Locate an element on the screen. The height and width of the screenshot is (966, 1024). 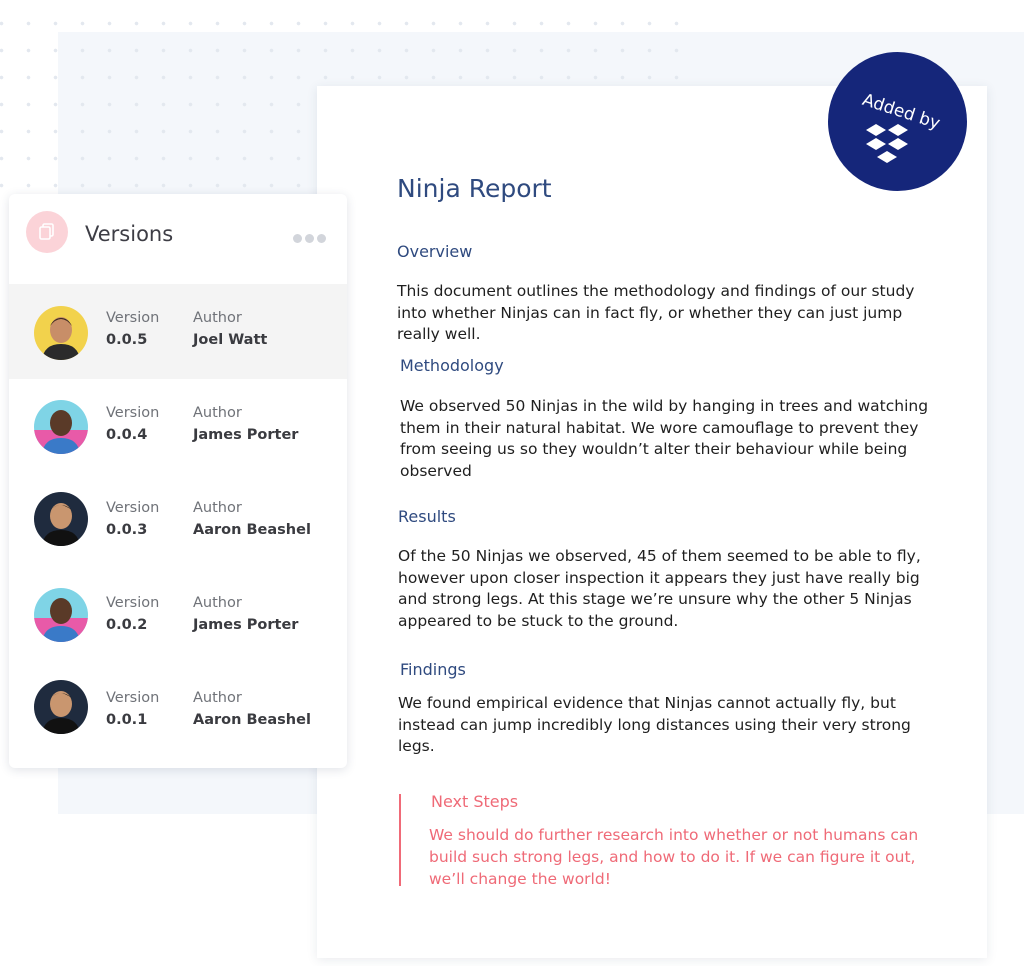
more-dots-icon is located at coordinates (311, 239).